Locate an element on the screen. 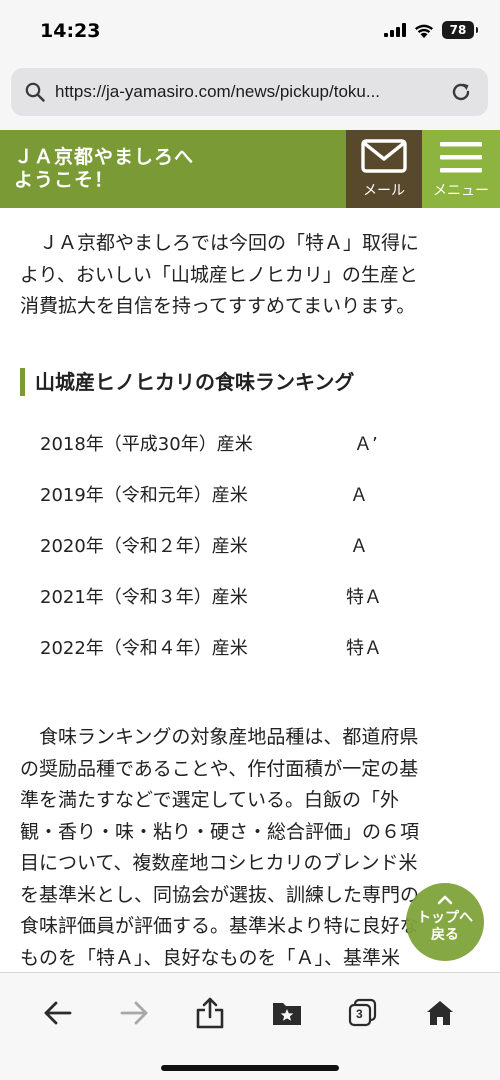  ranking-year: 2020年（令和２年）産米 is located at coordinates (144, 546).